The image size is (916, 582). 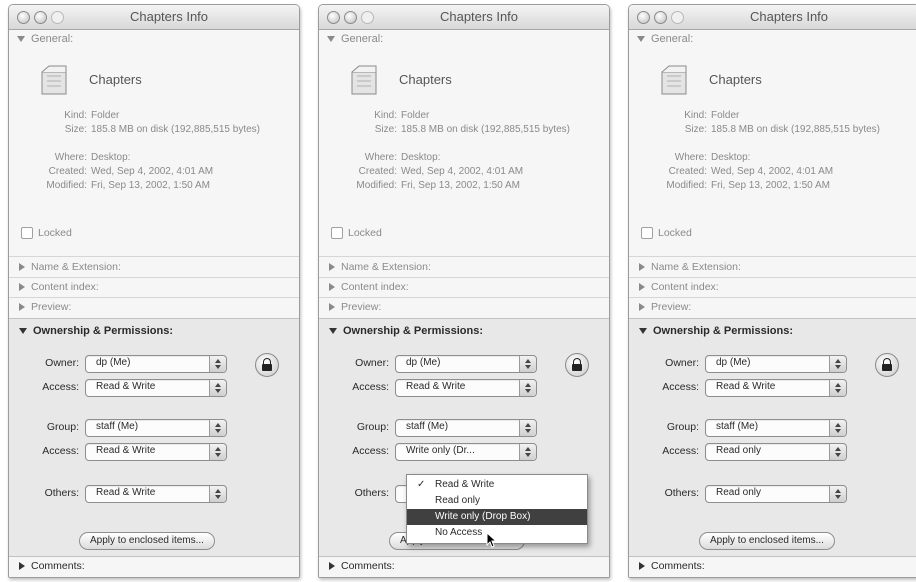 I want to click on locked-label: Locked, so click(x=365, y=233).